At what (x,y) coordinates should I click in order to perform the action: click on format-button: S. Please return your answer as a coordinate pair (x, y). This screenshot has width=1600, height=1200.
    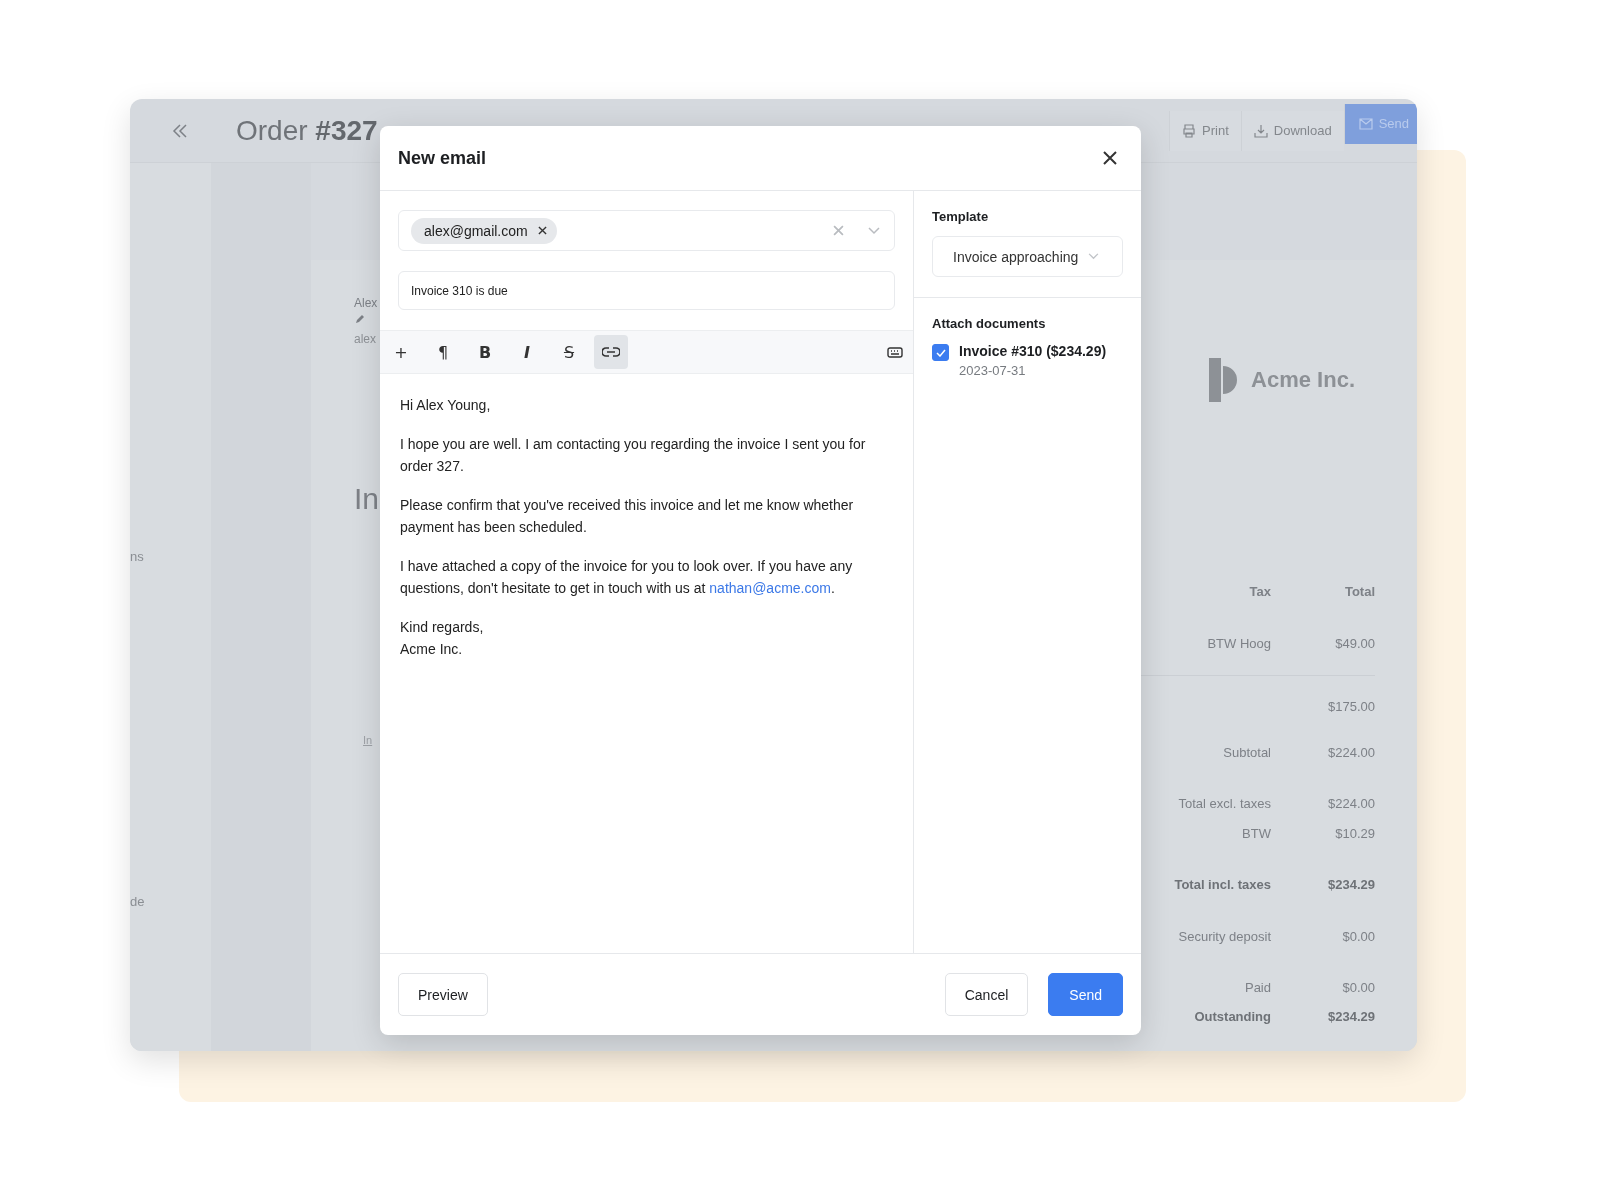
    Looking at the image, I should click on (569, 352).